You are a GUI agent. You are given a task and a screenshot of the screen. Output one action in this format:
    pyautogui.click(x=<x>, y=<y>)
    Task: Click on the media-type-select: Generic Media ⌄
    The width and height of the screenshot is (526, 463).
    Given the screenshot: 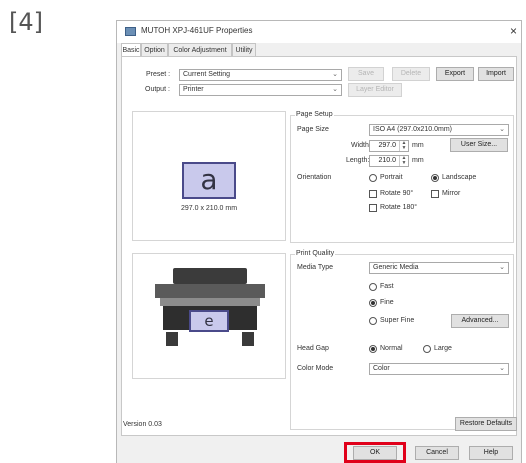 What is the action you would take?
    pyautogui.click(x=439, y=268)
    